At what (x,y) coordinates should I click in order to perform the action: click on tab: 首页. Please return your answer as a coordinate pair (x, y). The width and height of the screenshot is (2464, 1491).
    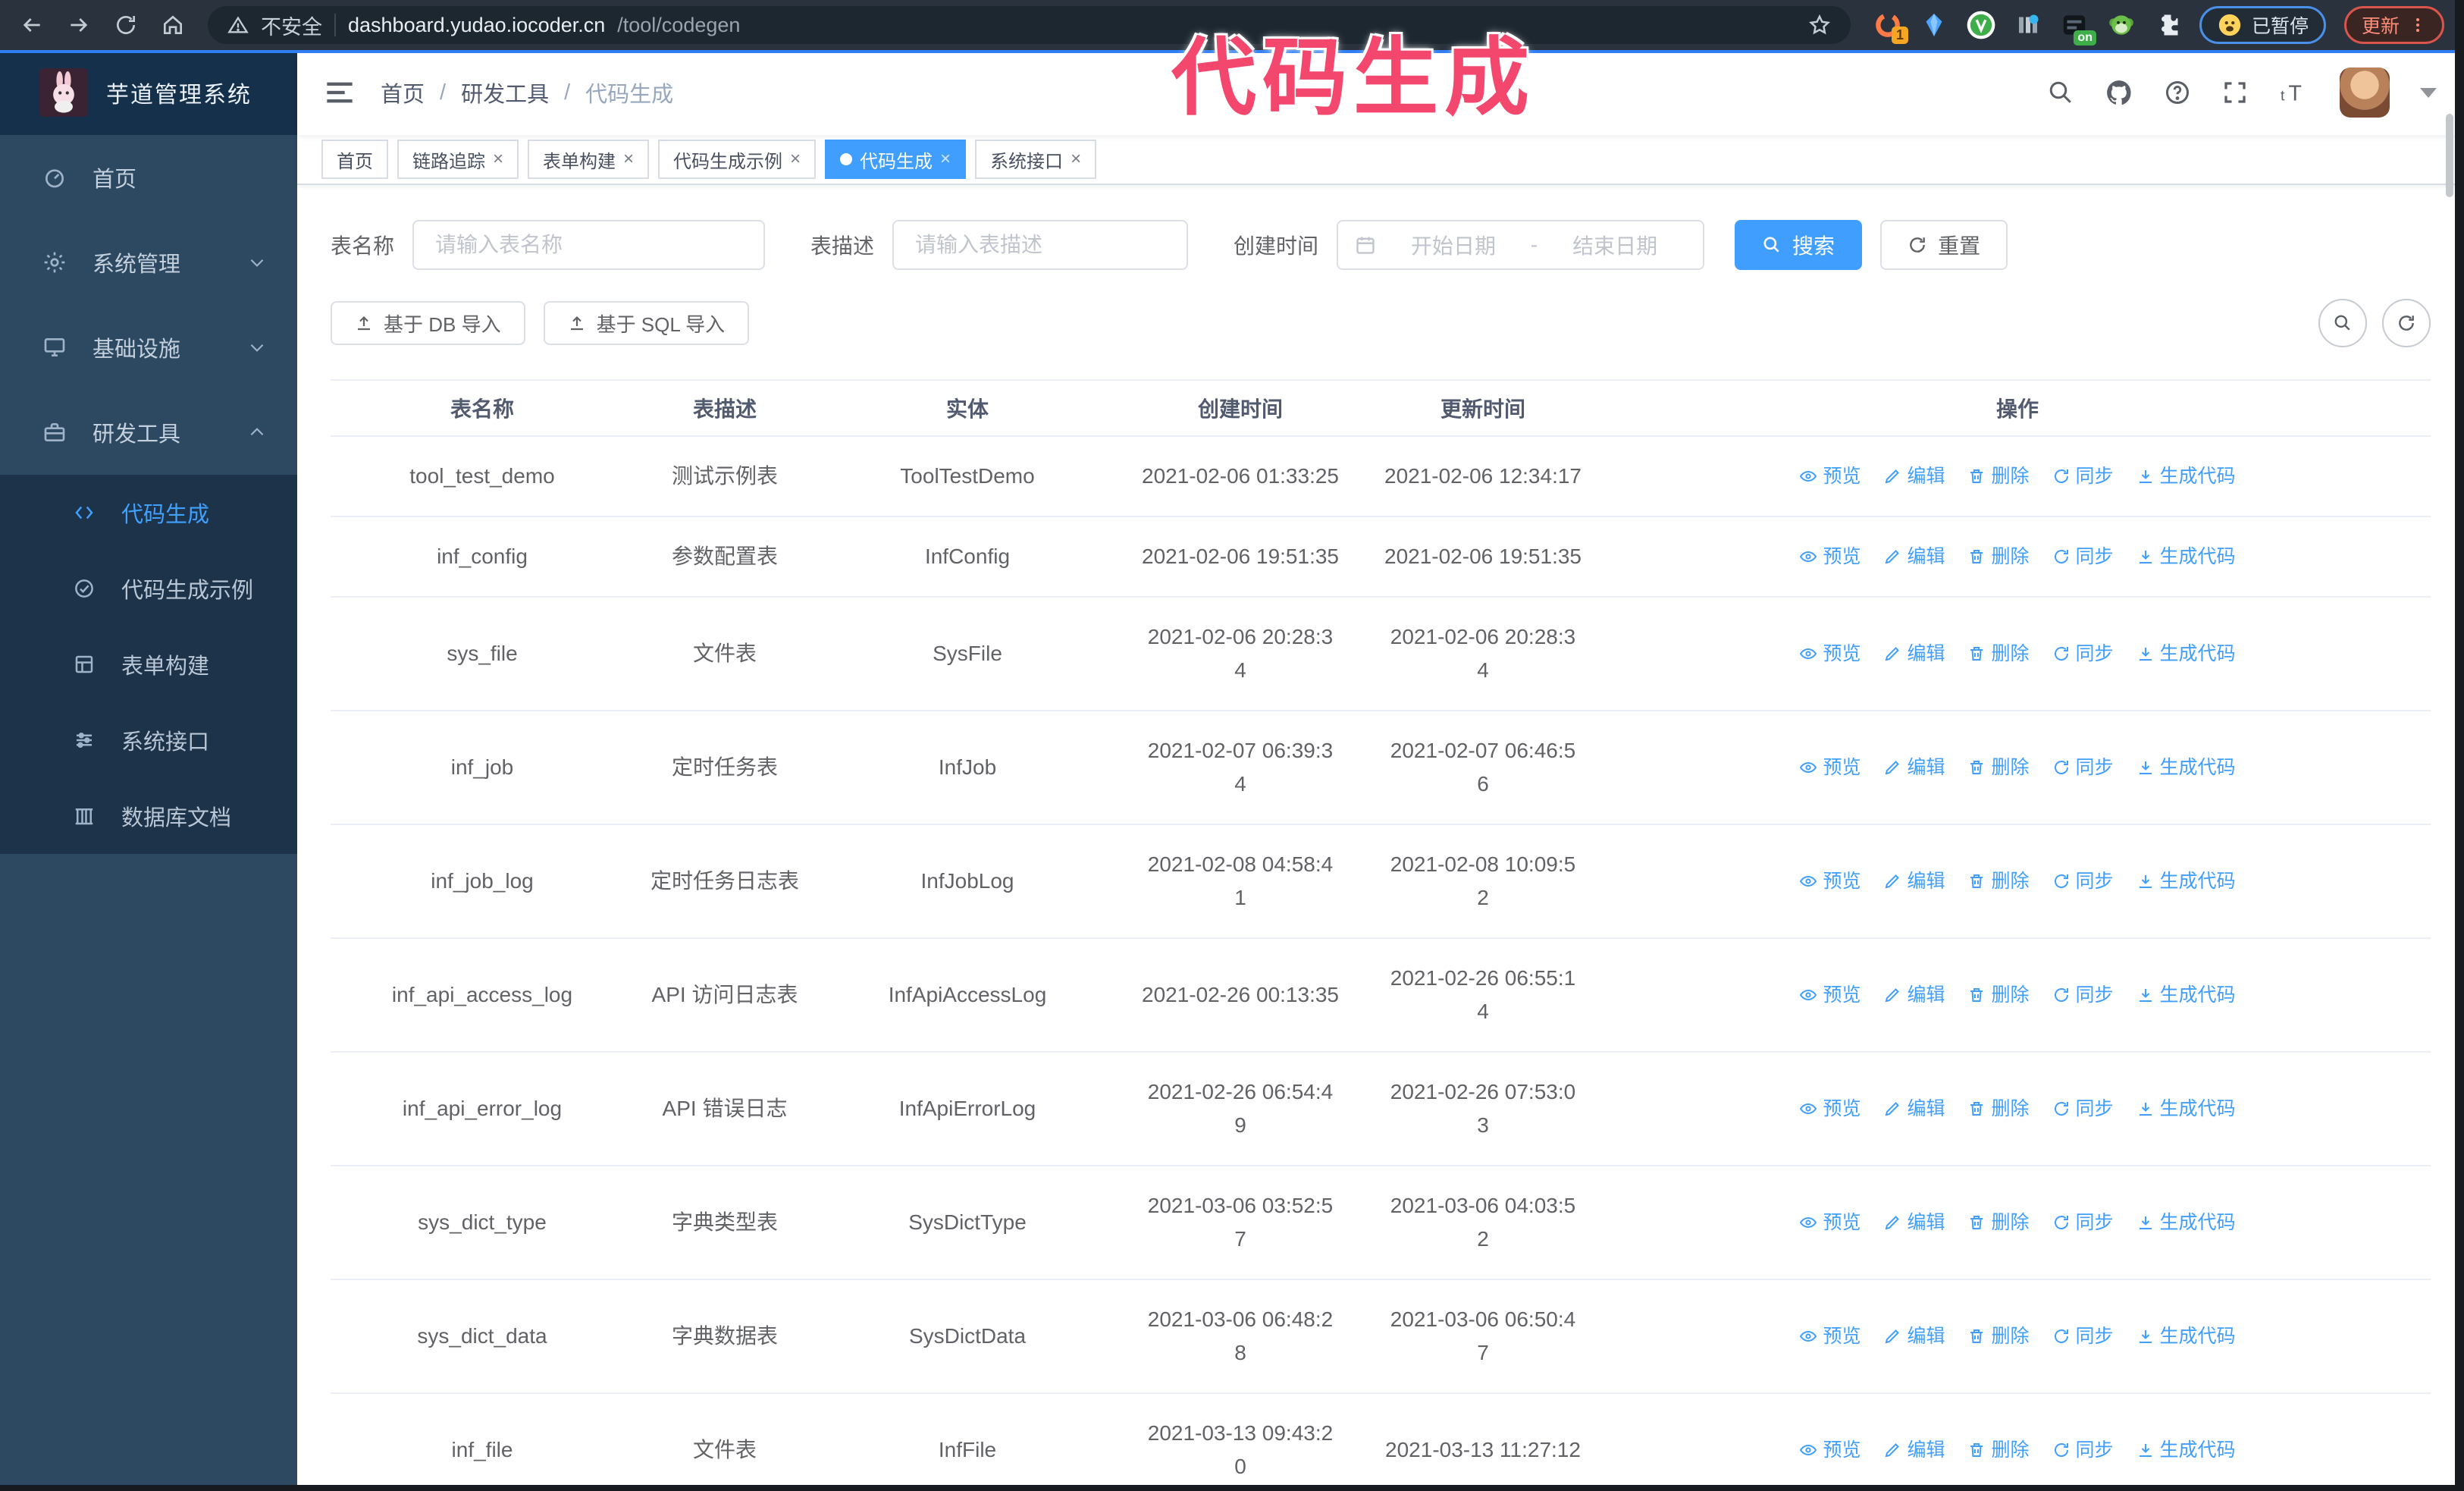
    Looking at the image, I should click on (354, 159).